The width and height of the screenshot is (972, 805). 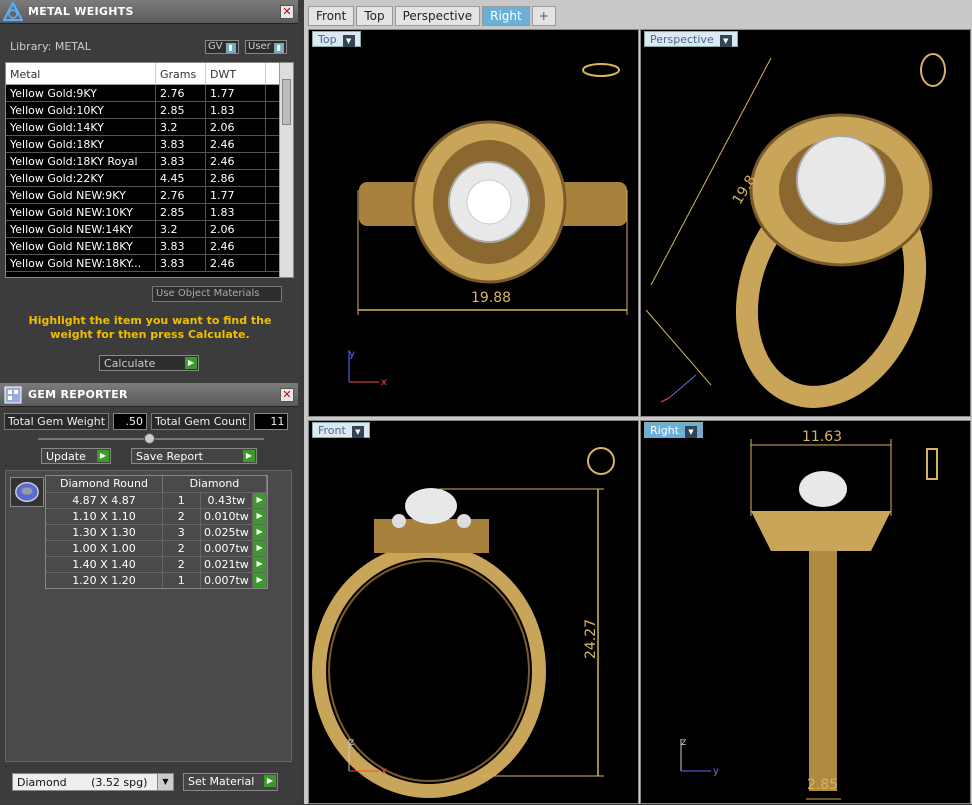 I want to click on metal-weights-header: METAL WEIGHTS ✕, so click(x=149, y=12).